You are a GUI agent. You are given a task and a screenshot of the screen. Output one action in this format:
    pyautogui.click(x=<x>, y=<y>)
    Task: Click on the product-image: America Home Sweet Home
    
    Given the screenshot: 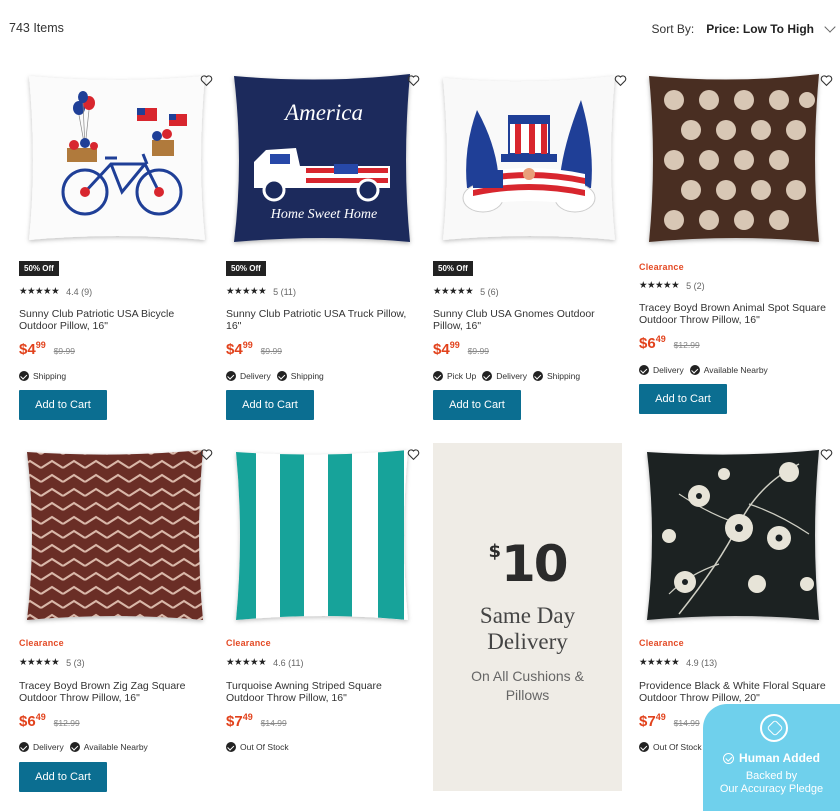 What is the action you would take?
    pyautogui.click(x=324, y=162)
    